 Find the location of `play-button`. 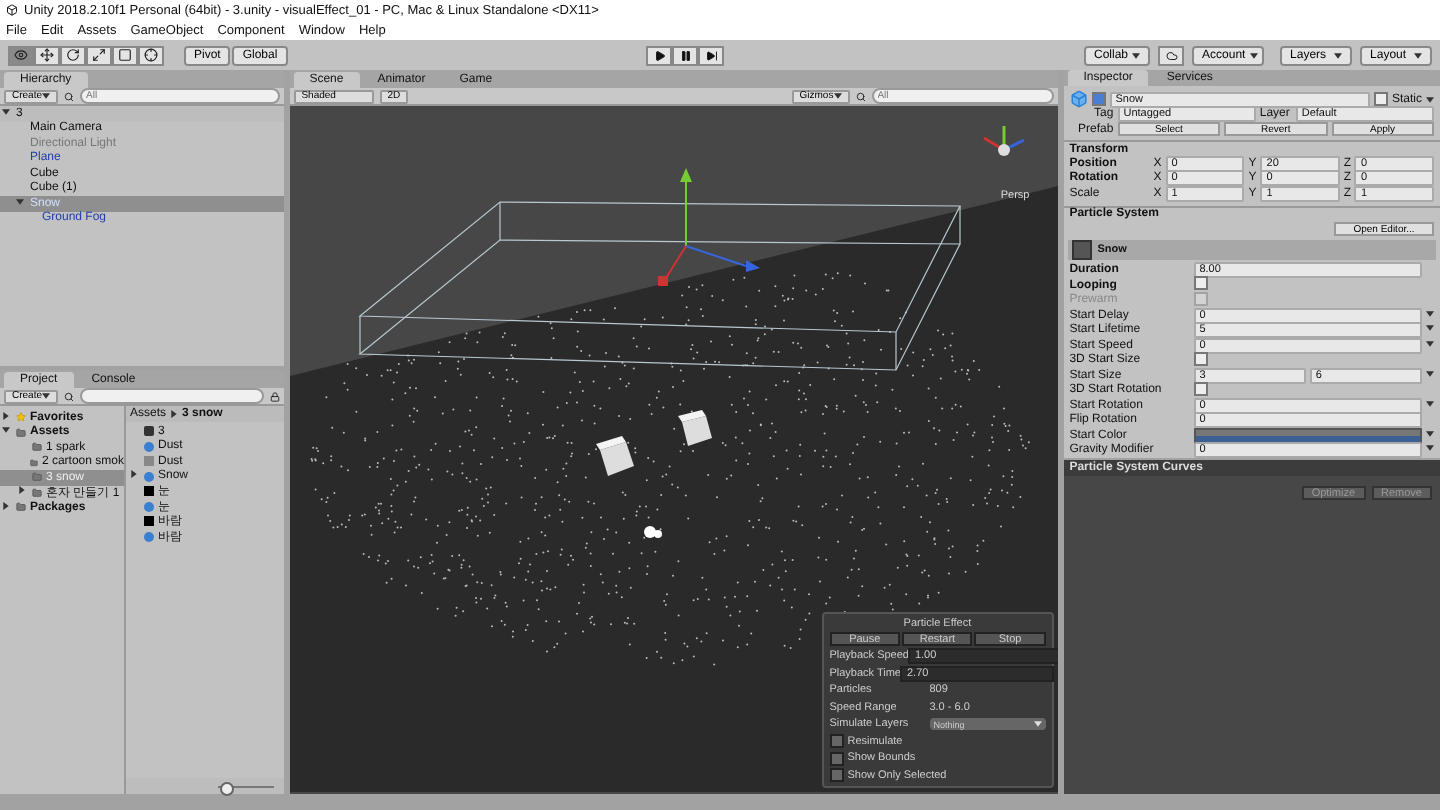

play-button is located at coordinates (659, 55).